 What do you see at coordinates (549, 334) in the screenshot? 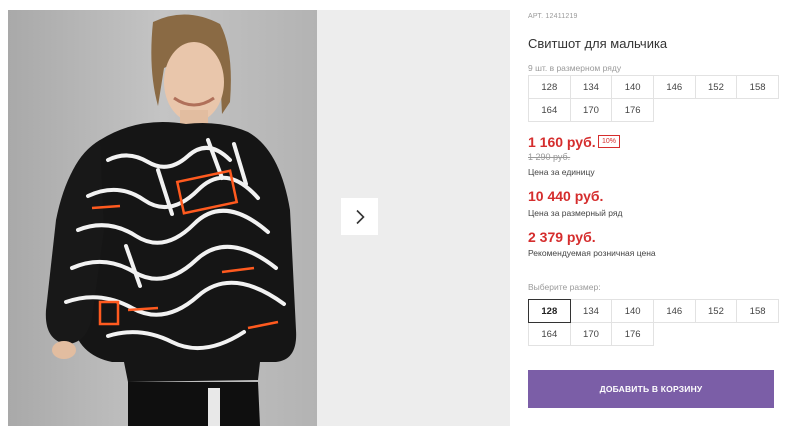
I see `size-option: 164` at bounding box center [549, 334].